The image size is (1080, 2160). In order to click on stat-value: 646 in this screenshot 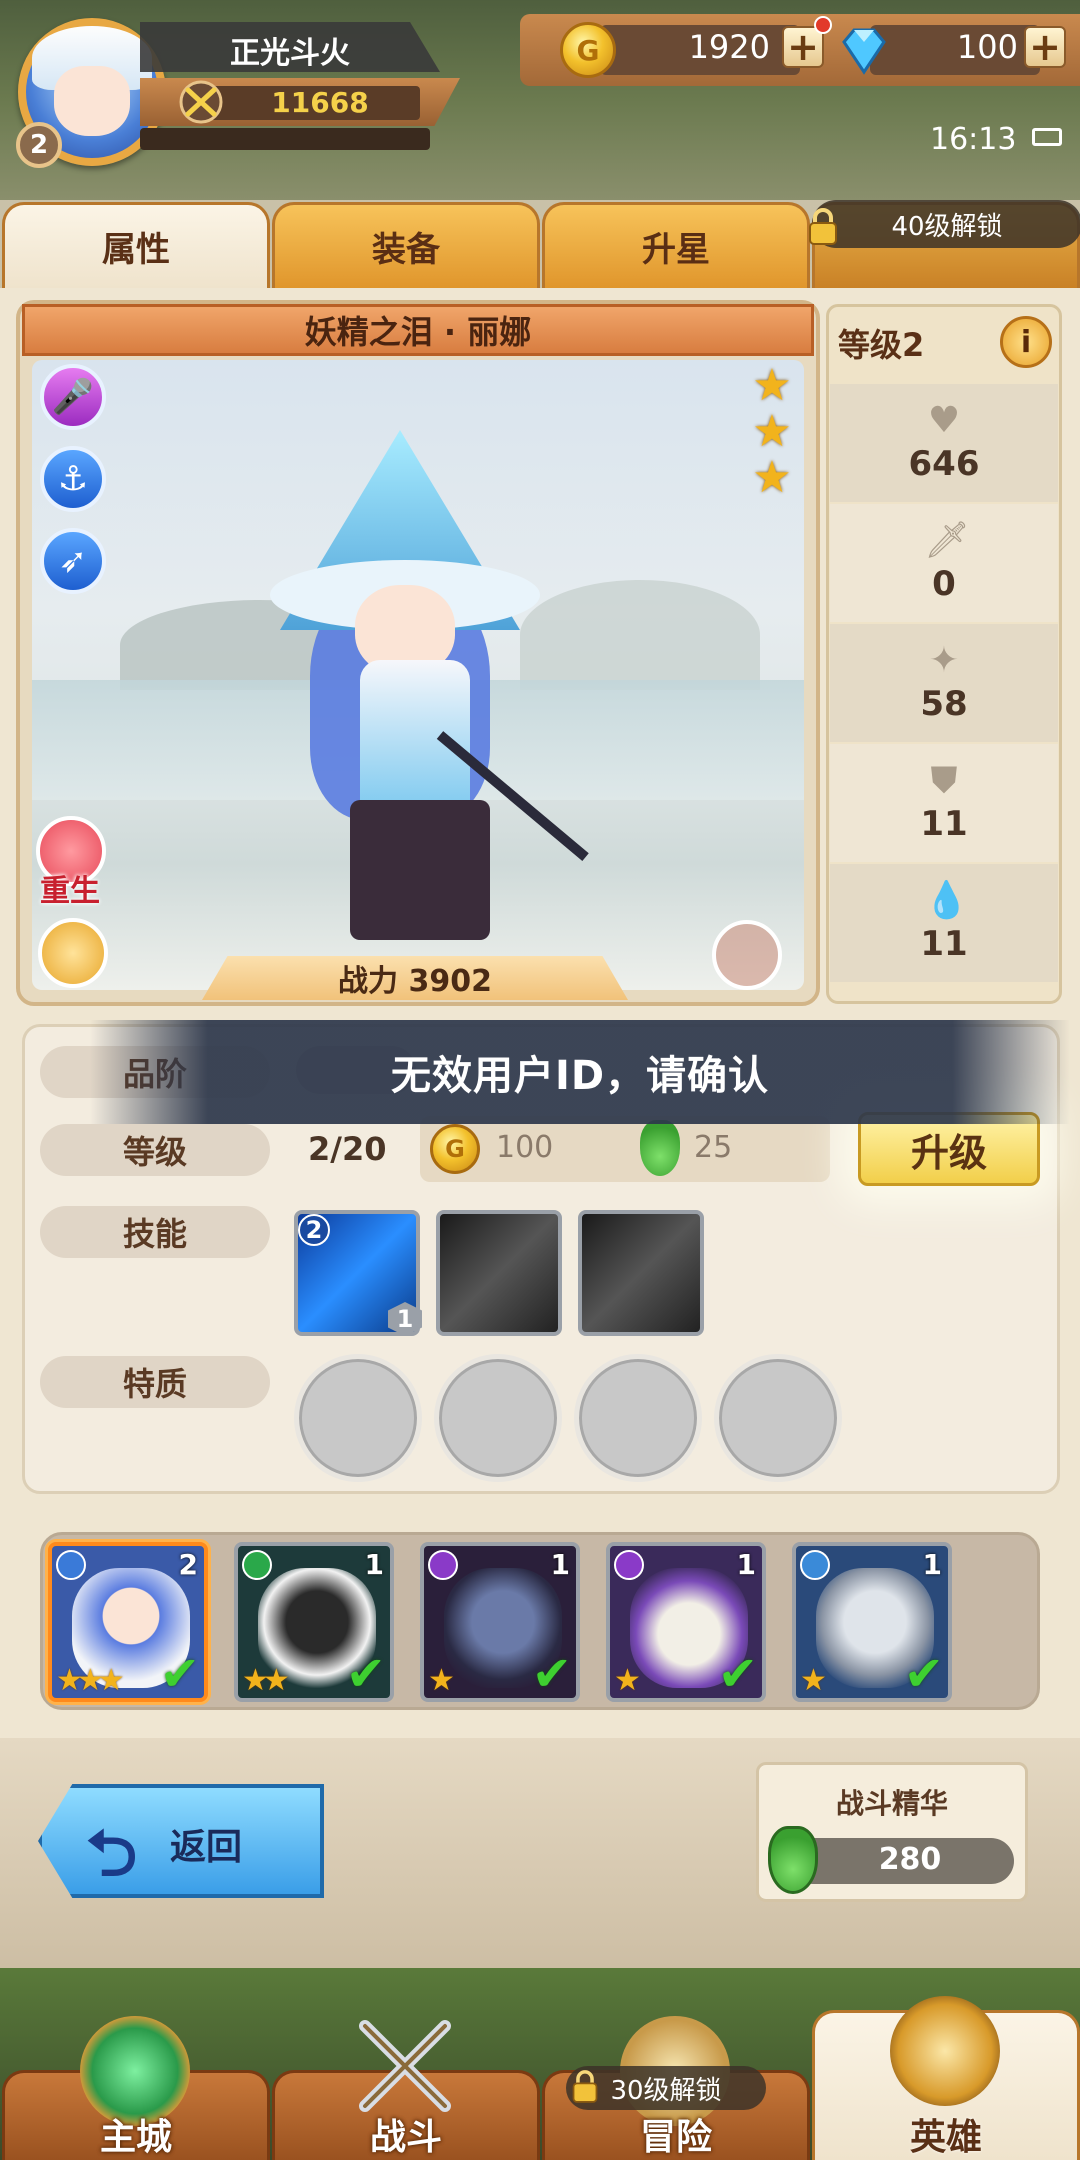, I will do `click(944, 464)`.